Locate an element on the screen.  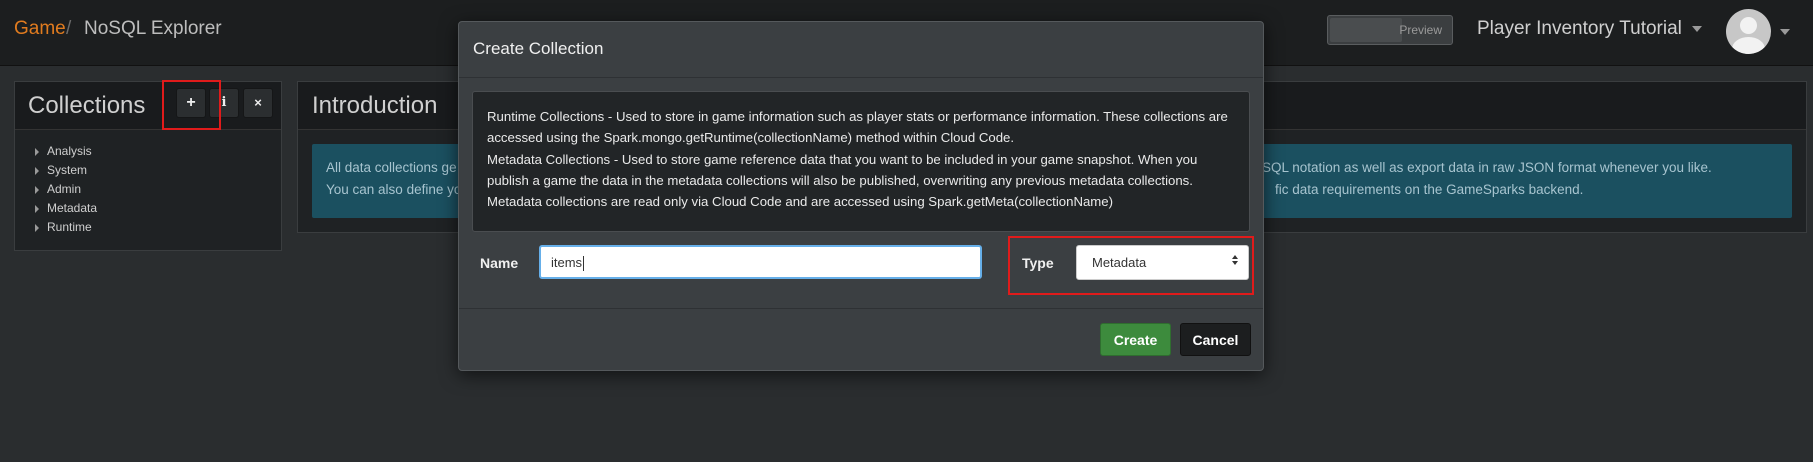
name-label: Name is located at coordinates (499, 263).